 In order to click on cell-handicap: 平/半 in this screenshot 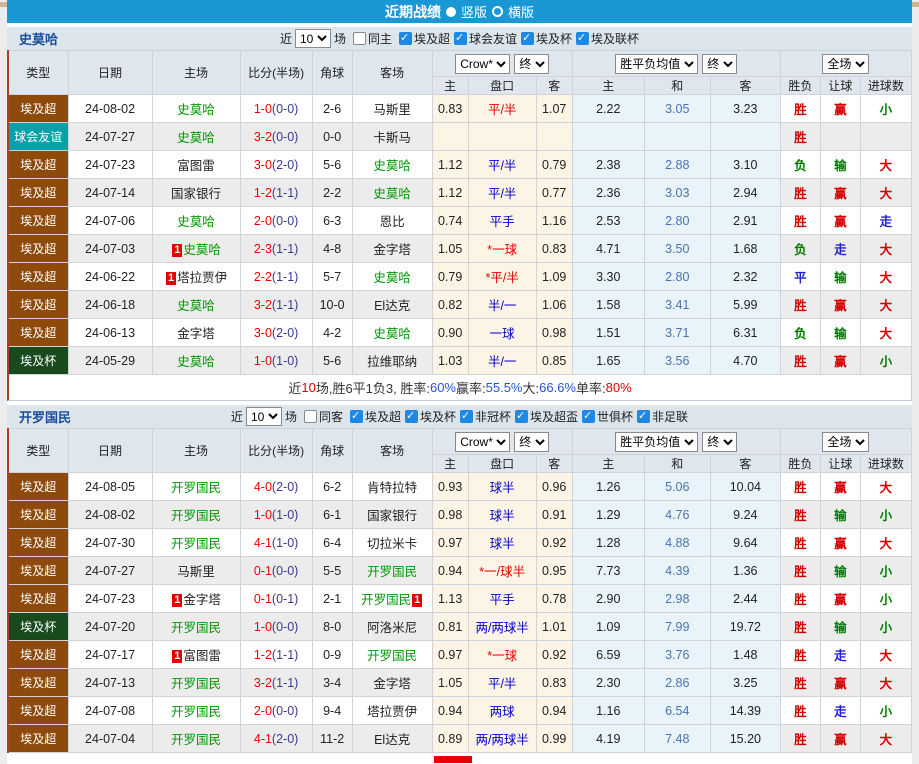, I will do `click(502, 682)`.